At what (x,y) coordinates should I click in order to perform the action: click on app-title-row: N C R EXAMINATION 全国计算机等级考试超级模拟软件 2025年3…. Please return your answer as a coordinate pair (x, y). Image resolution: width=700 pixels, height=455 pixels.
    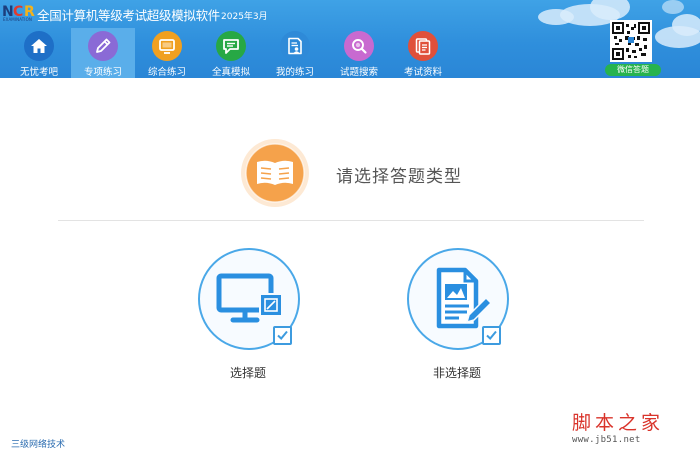
    Looking at the image, I should click on (135, 14).